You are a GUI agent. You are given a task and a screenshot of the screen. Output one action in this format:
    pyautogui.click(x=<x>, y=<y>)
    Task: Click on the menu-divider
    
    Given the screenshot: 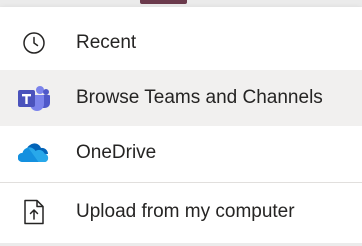 What is the action you would take?
    pyautogui.click(x=181, y=182)
    